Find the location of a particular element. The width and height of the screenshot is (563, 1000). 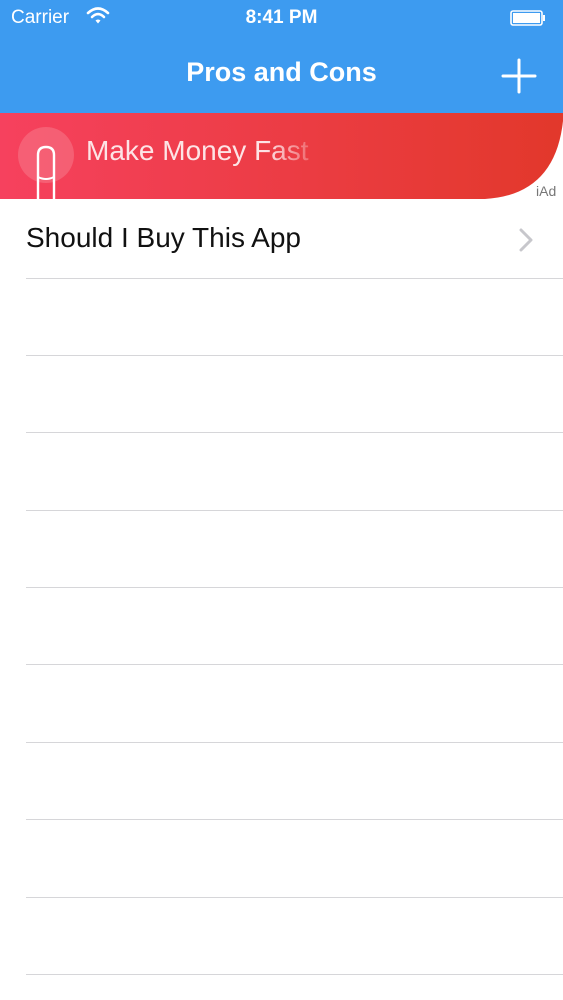

ad-text: Make Money Fast is located at coordinates (197, 150).